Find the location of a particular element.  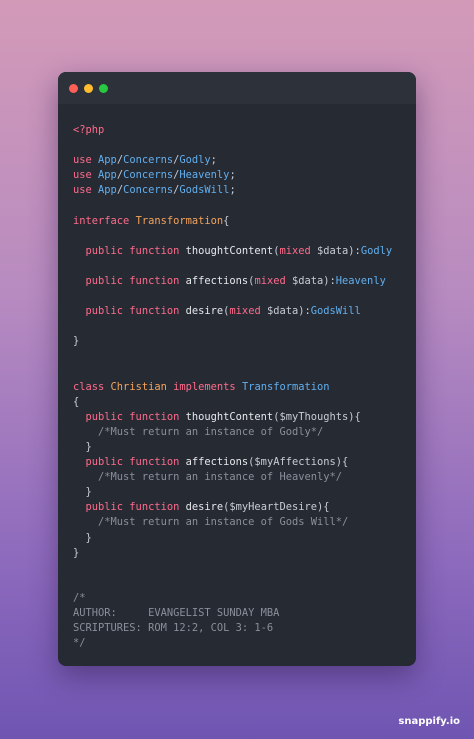

code-token: AUTHOR: EVANGELIST SUNDAY MBA is located at coordinates (176, 613).